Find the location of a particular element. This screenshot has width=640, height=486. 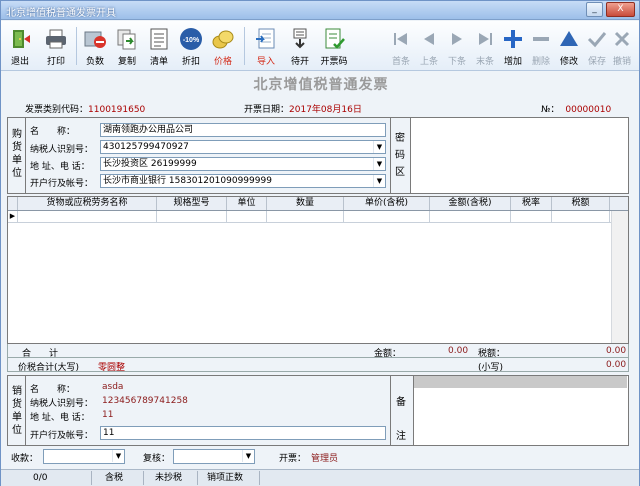

save-check-icon is located at coordinates (597, 40).